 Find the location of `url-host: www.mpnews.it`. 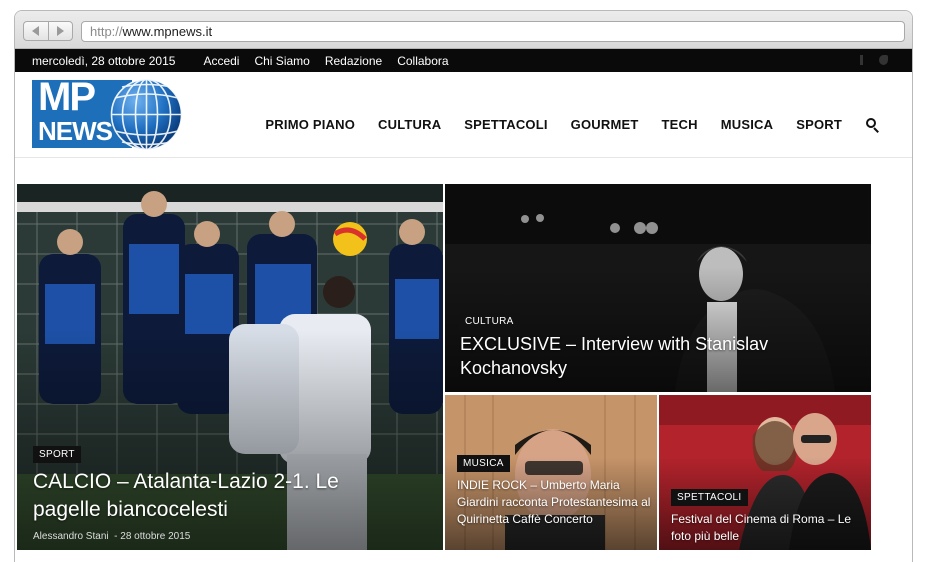

url-host: www.mpnews.it is located at coordinates (167, 31).